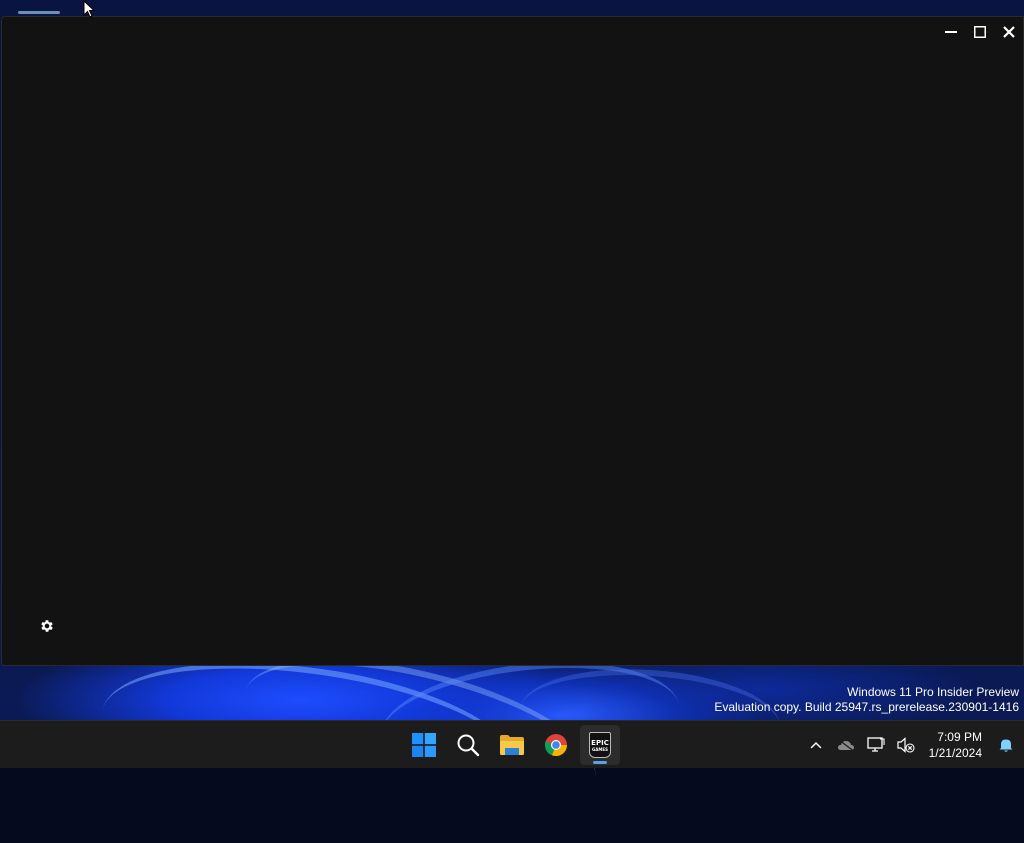  What do you see at coordinates (600, 749) in the screenshot?
I see `epic-logo-subtext: GAMES` at bounding box center [600, 749].